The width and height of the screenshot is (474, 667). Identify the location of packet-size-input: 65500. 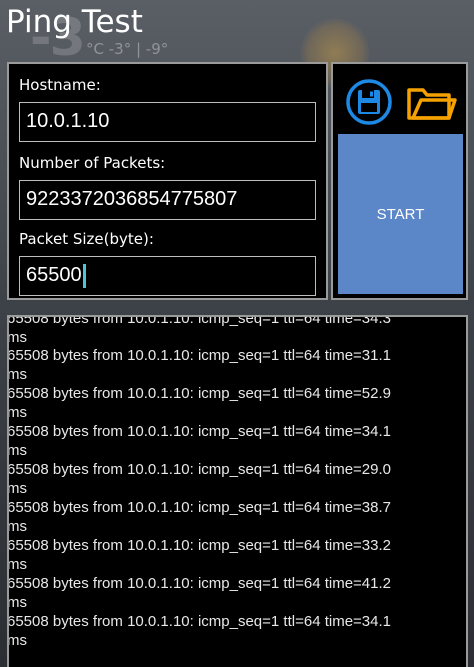
(167, 276).